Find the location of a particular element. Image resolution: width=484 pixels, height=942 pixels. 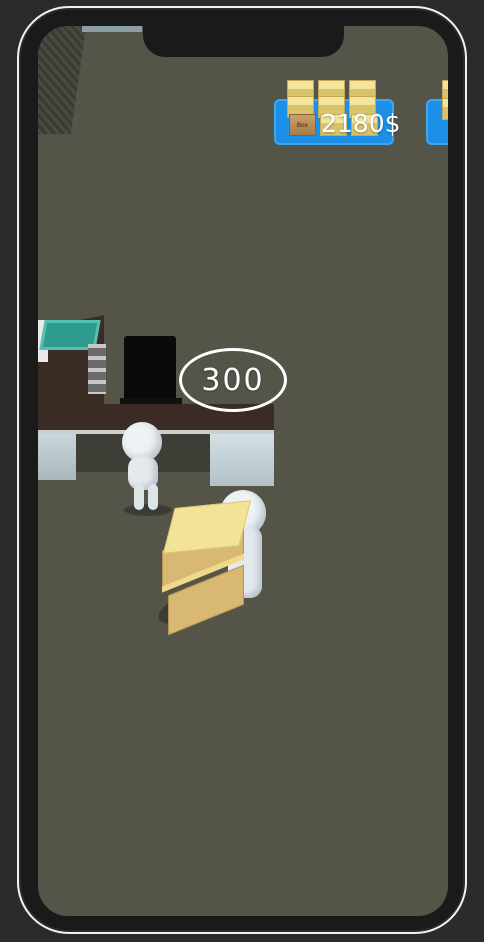

wall-top-edge is located at coordinates (112, 29).